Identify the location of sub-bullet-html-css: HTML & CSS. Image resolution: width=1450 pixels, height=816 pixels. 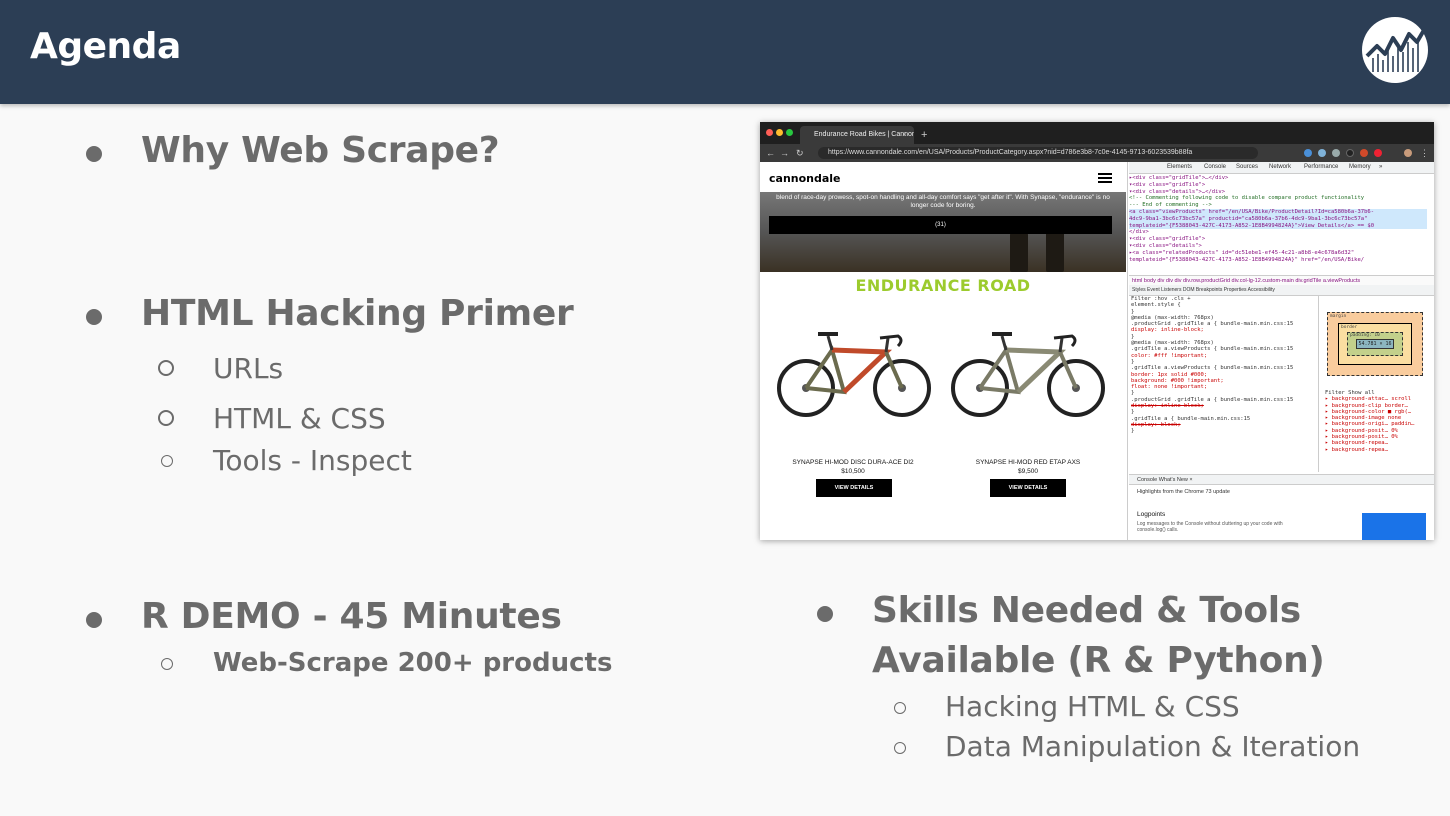
(299, 418).